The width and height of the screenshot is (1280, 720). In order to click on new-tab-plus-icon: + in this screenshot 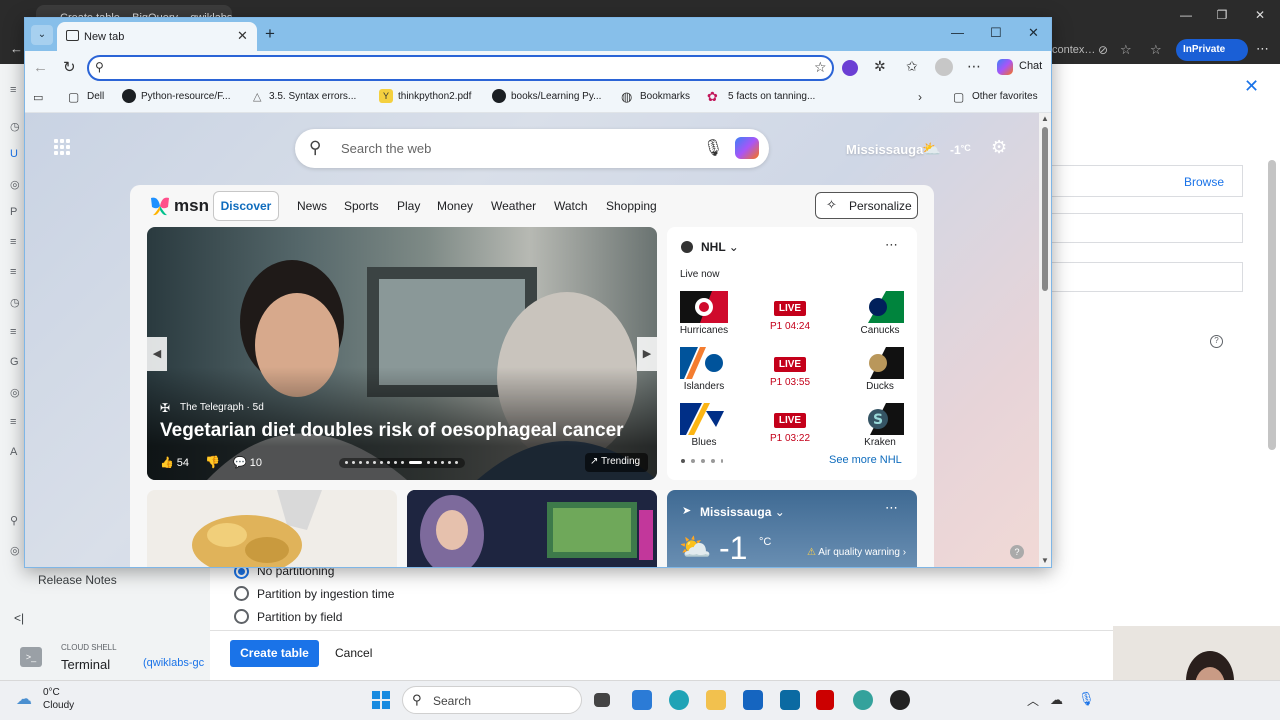, I will do `click(270, 34)`.